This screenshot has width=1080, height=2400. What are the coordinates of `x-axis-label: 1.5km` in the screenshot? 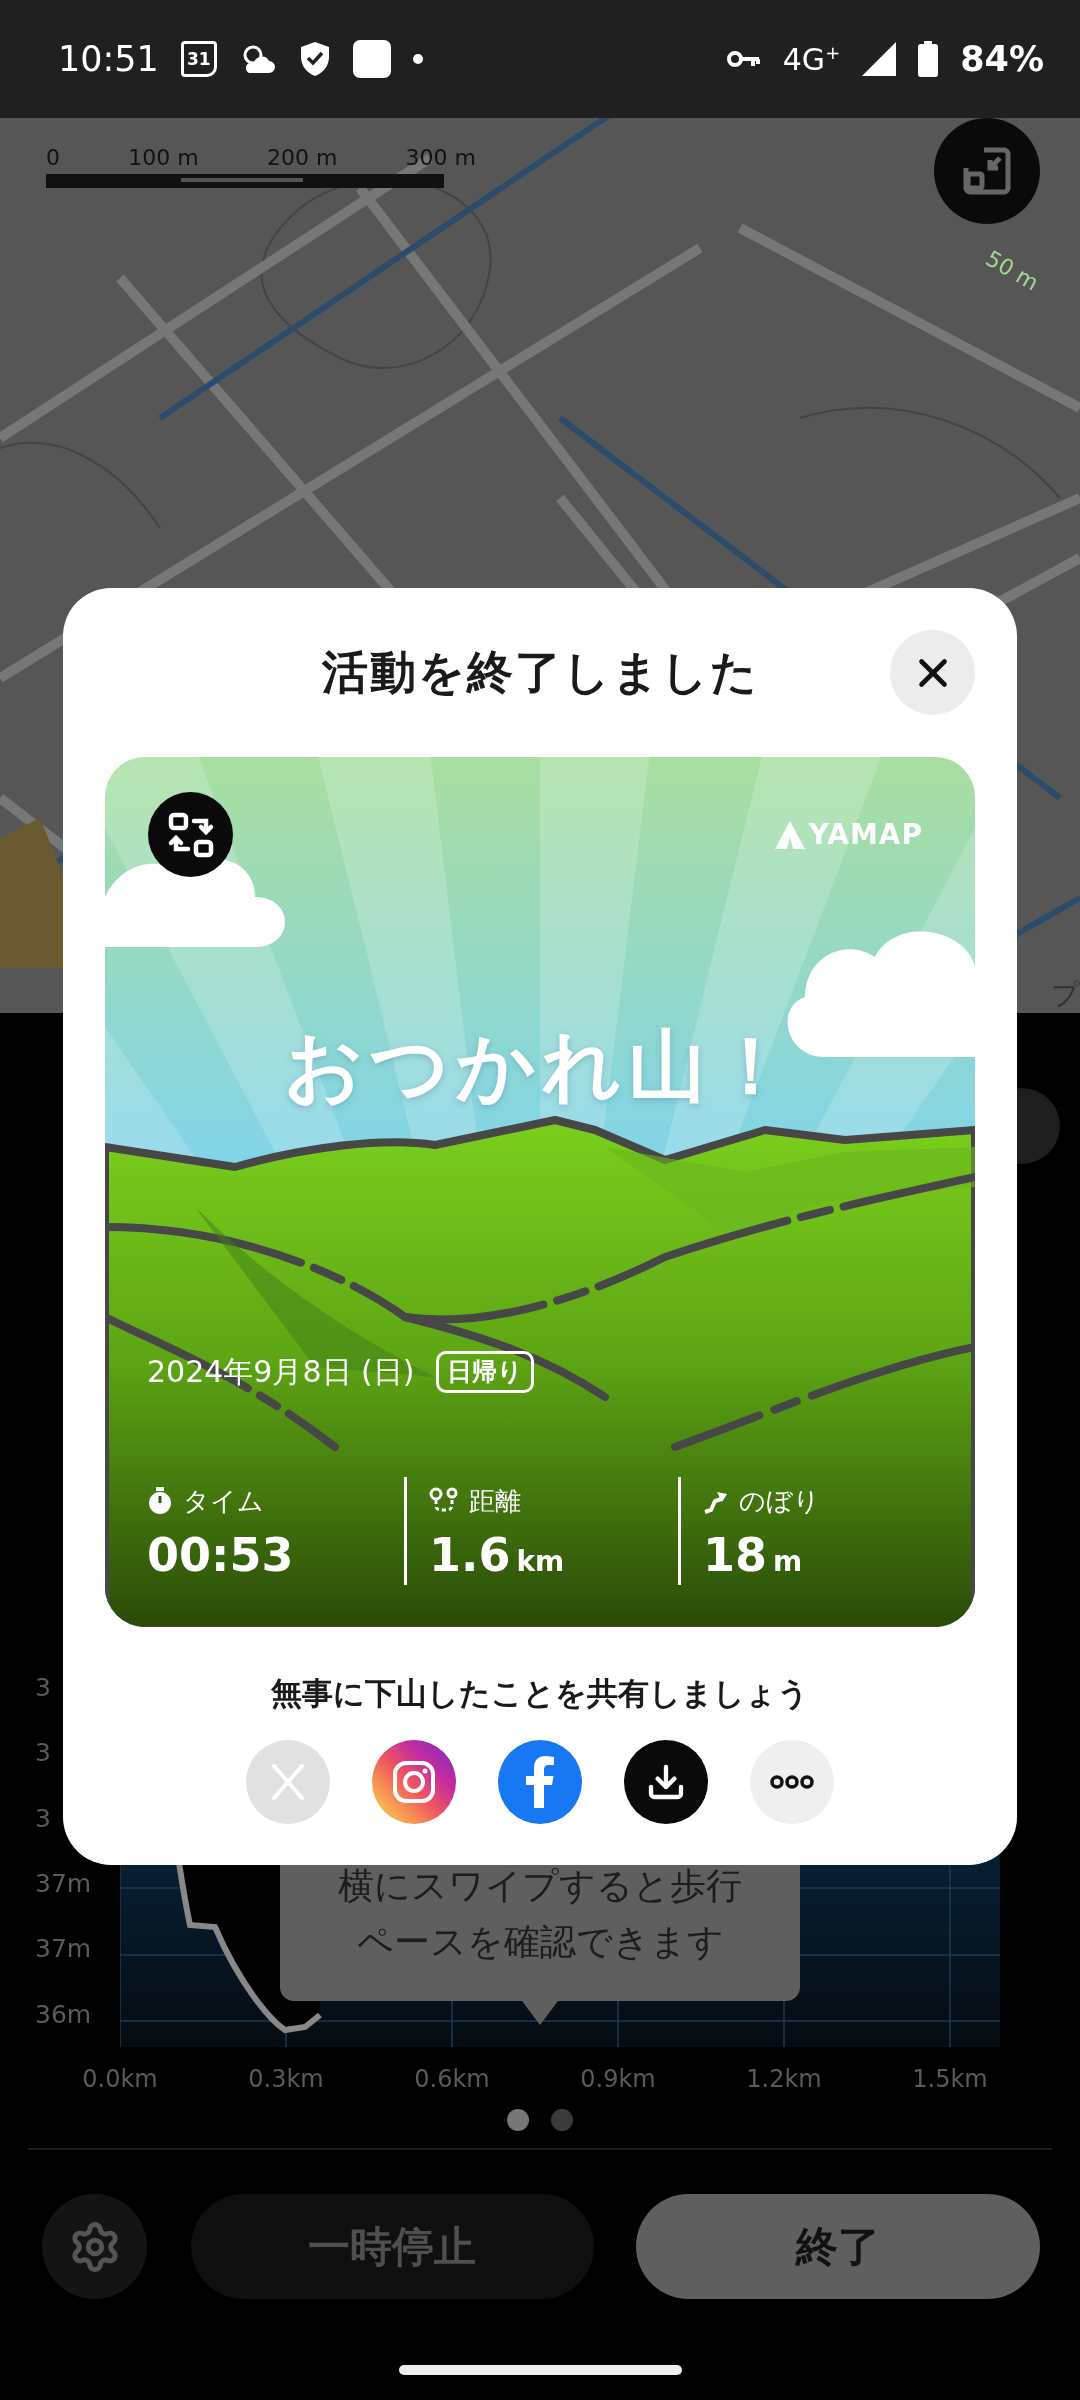 It's located at (950, 2079).